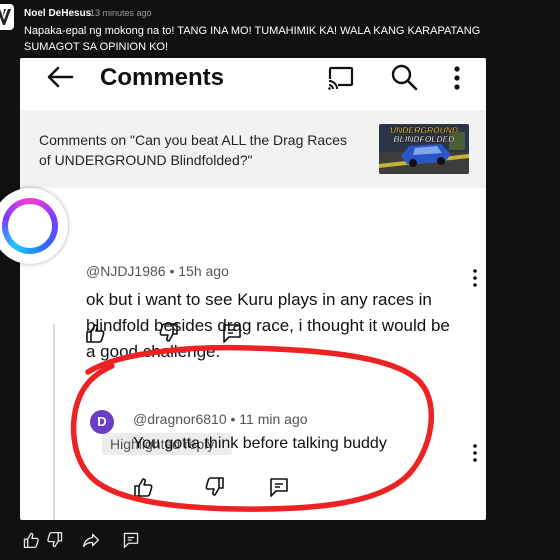 The height and width of the screenshot is (560, 560). Describe the element at coordinates (457, 78) in the screenshot. I see `more-vert-icon` at that location.